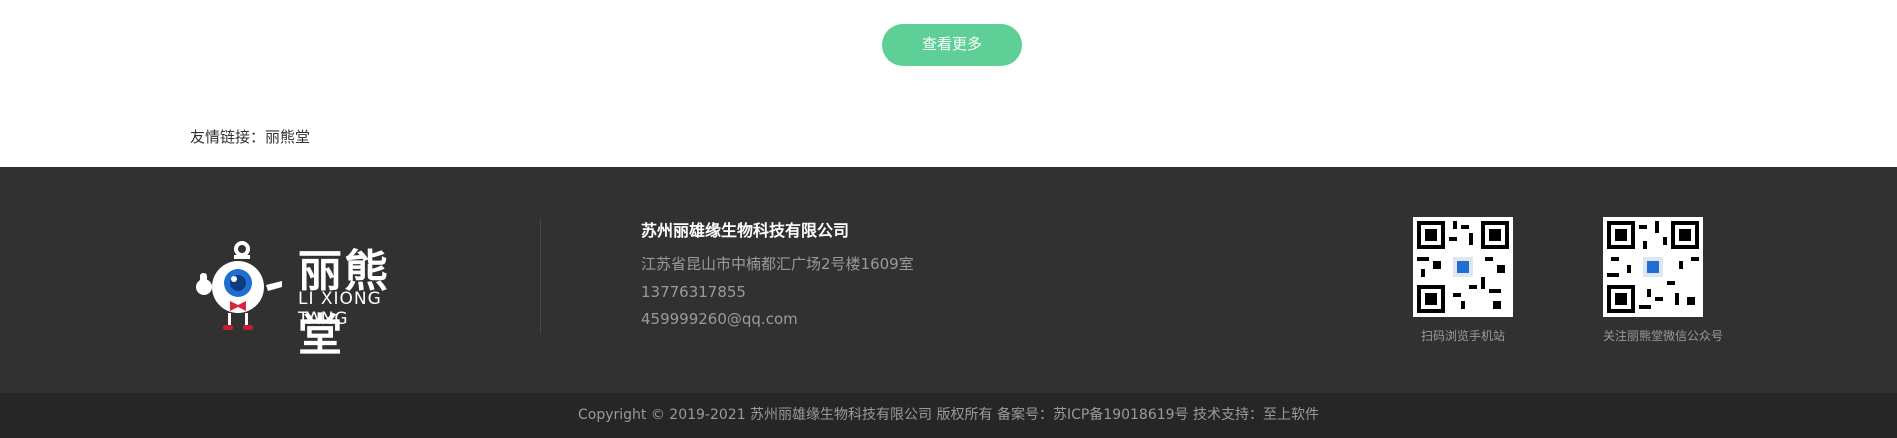  What do you see at coordinates (777, 319) in the screenshot?
I see `company-email: 459999260@qq.com` at bounding box center [777, 319].